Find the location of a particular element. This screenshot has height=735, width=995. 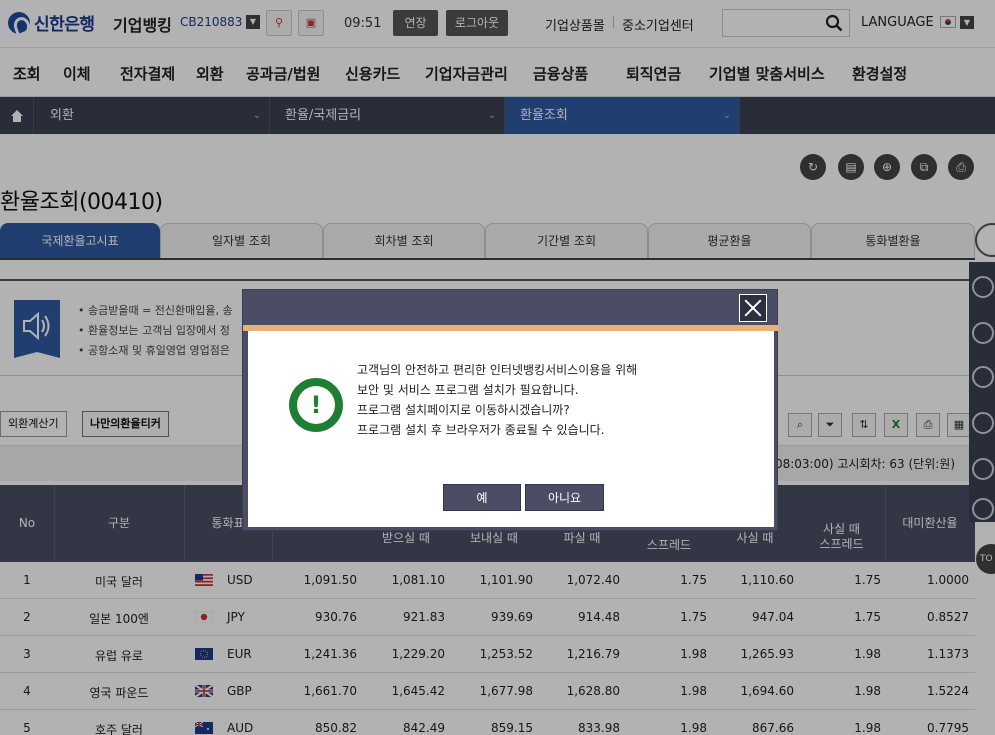

no-button: 아니요 is located at coordinates (564, 497).